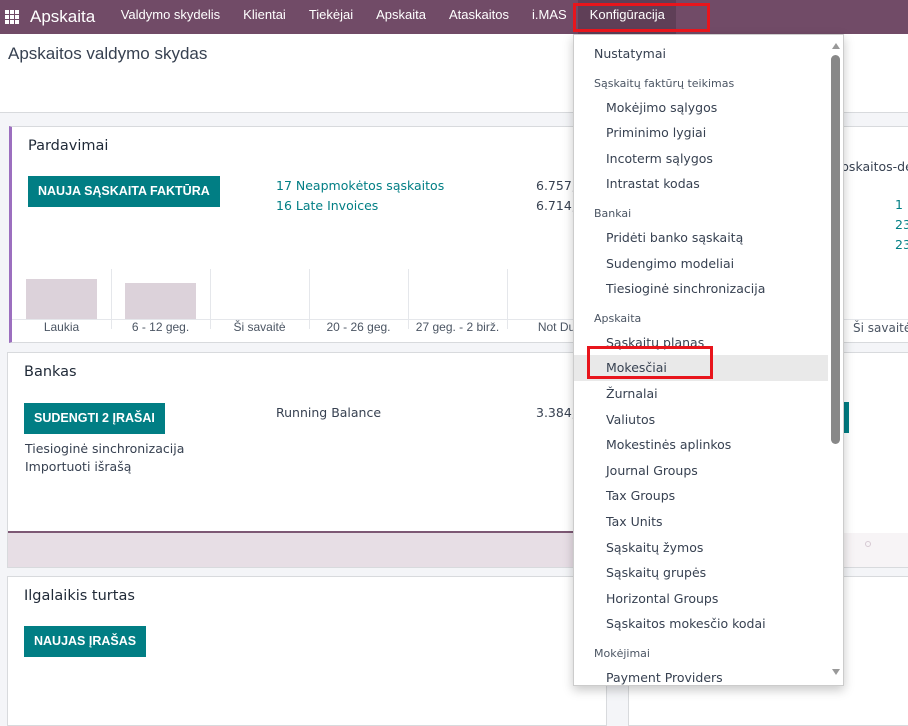  I want to click on chart-x-label: Laukia, so click(61, 327).